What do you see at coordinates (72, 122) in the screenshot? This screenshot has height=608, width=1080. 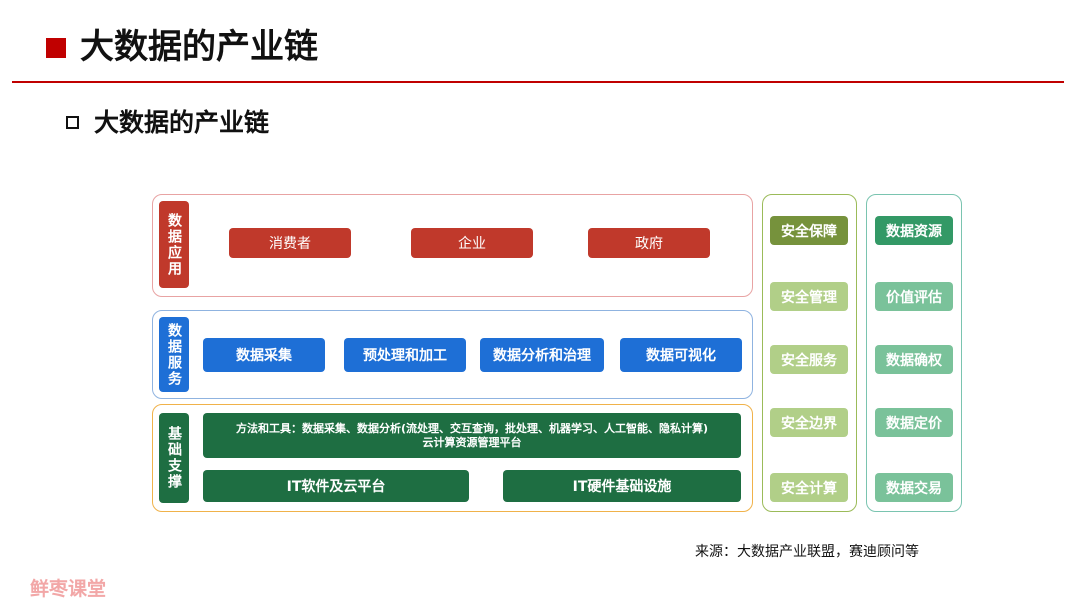 I see `bullet-square-icon` at bounding box center [72, 122].